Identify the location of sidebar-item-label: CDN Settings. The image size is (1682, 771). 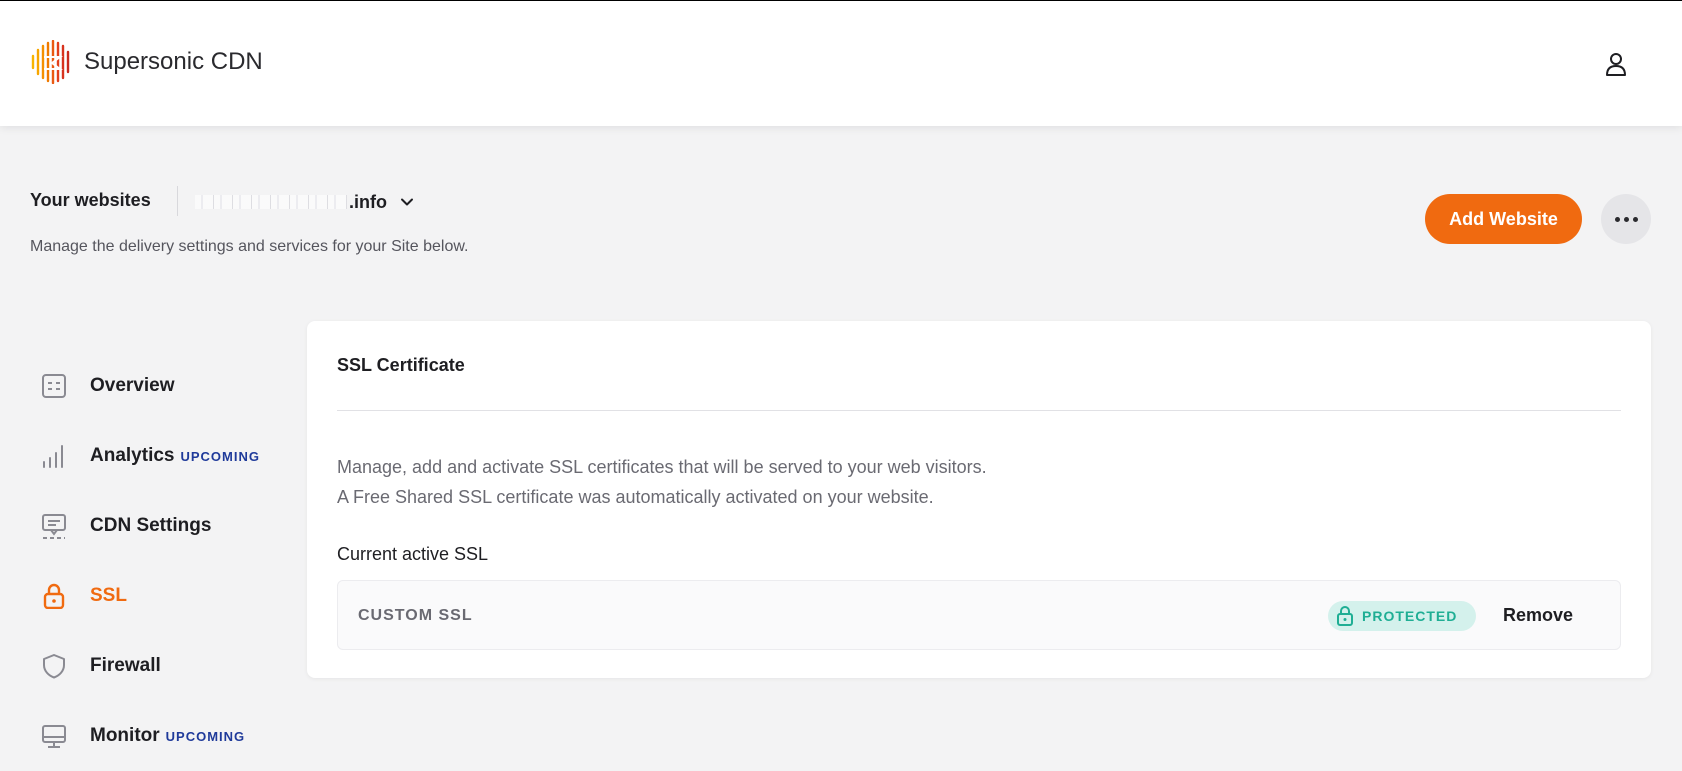
(151, 525).